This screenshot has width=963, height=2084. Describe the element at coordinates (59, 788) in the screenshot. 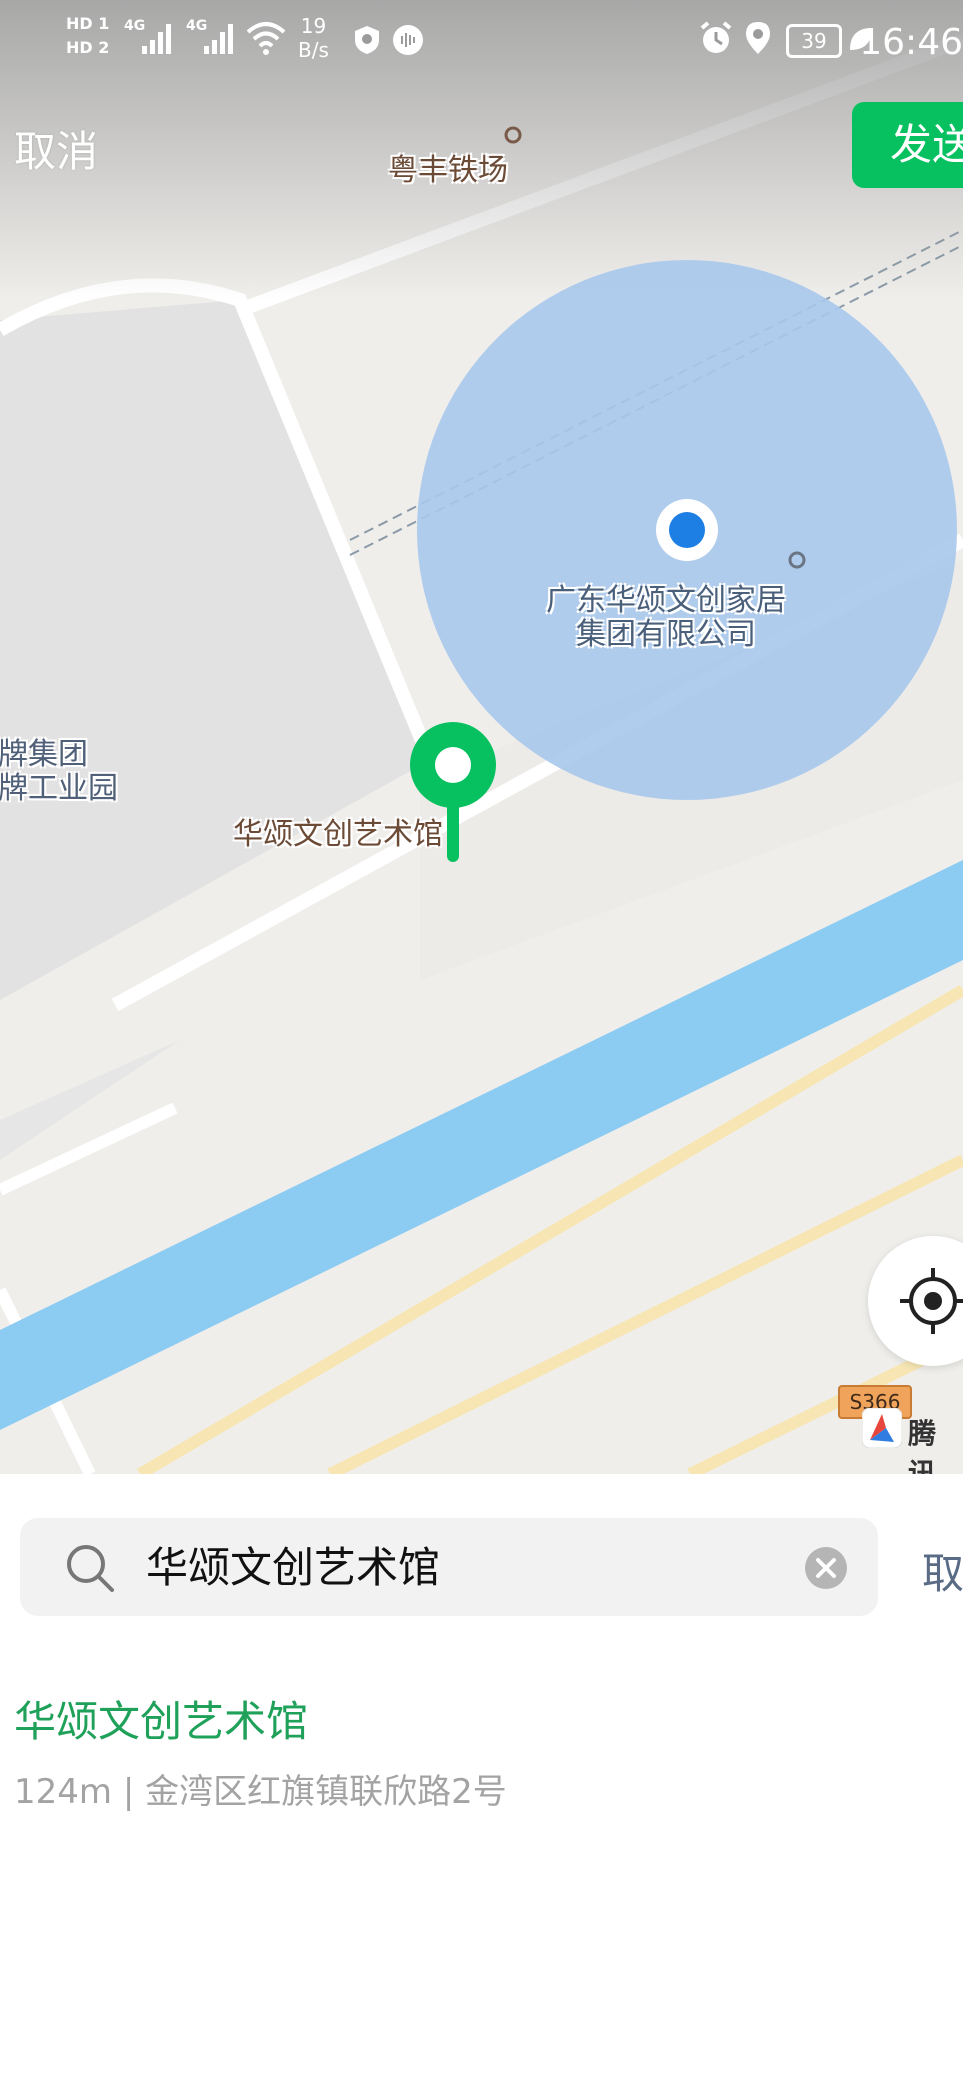

I see `map-label-park-line2: 牌工业园` at that location.